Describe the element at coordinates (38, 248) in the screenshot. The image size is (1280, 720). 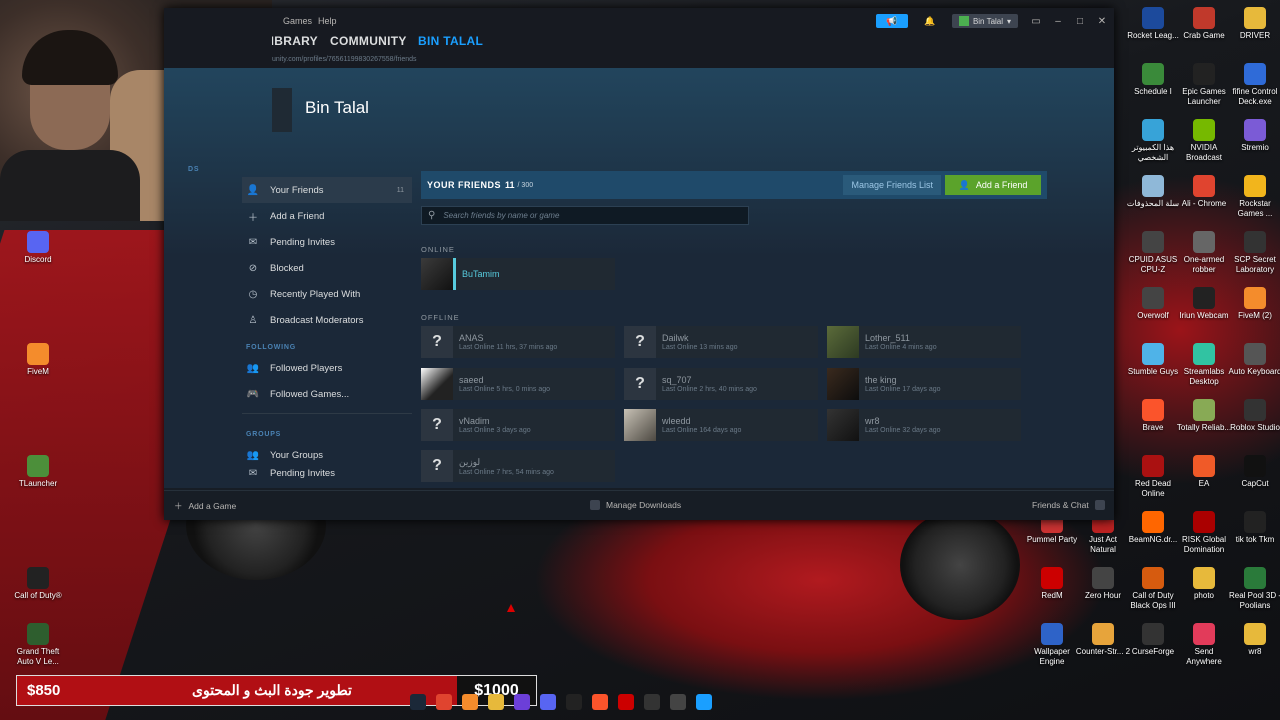
I see `desktop-shortcut: Discord` at that location.